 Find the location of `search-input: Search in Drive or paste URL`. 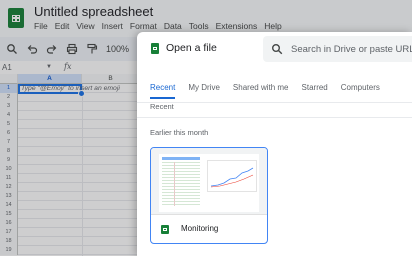

search-input: Search in Drive or paste URL is located at coordinates (351, 49).